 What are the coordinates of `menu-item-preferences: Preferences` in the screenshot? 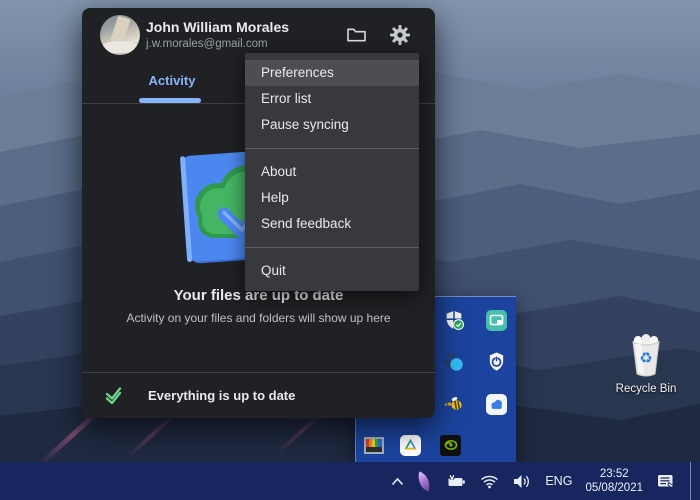 It's located at (332, 73).